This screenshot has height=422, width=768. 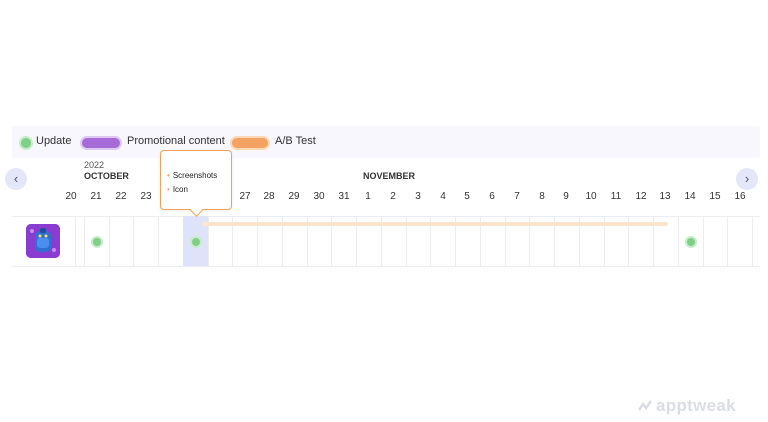 I want to click on day-label: 3, so click(x=418, y=196).